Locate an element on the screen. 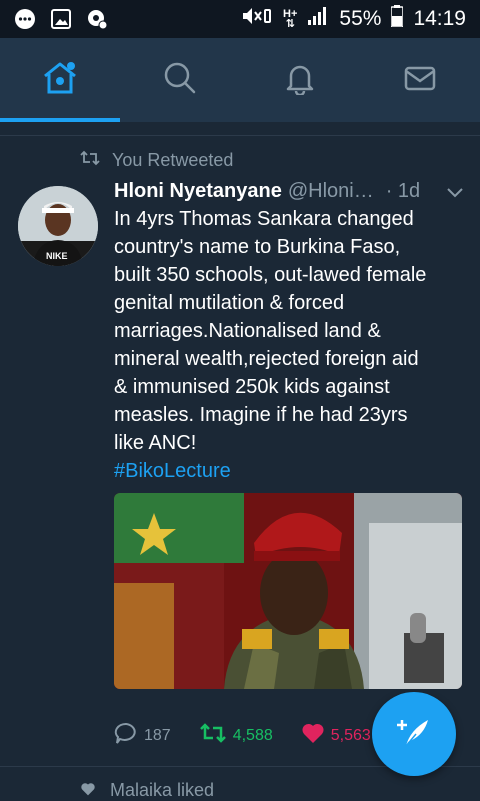  compose-tweet-button is located at coordinates (414, 734).